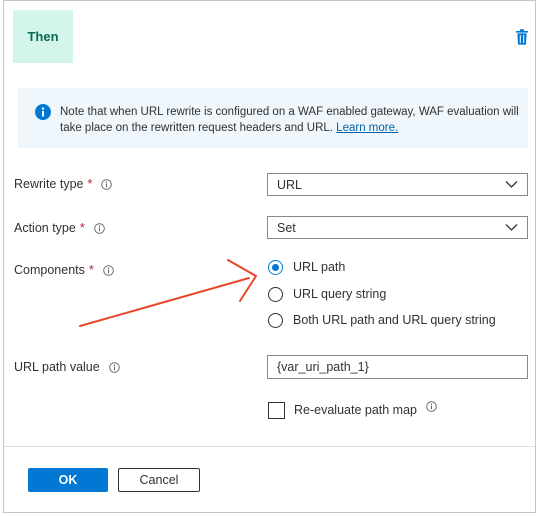 This screenshot has width=539, height=516. Describe the element at coordinates (290, 184) in the screenshot. I see `rewrite-type-value: URL` at that location.